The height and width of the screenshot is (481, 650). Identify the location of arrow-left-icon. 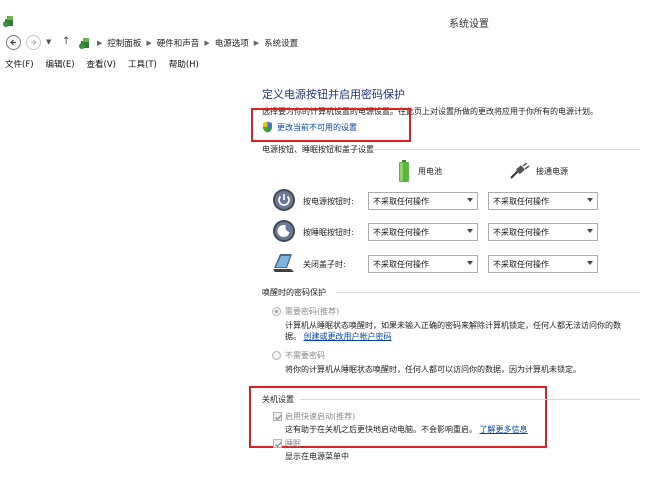
(13, 42).